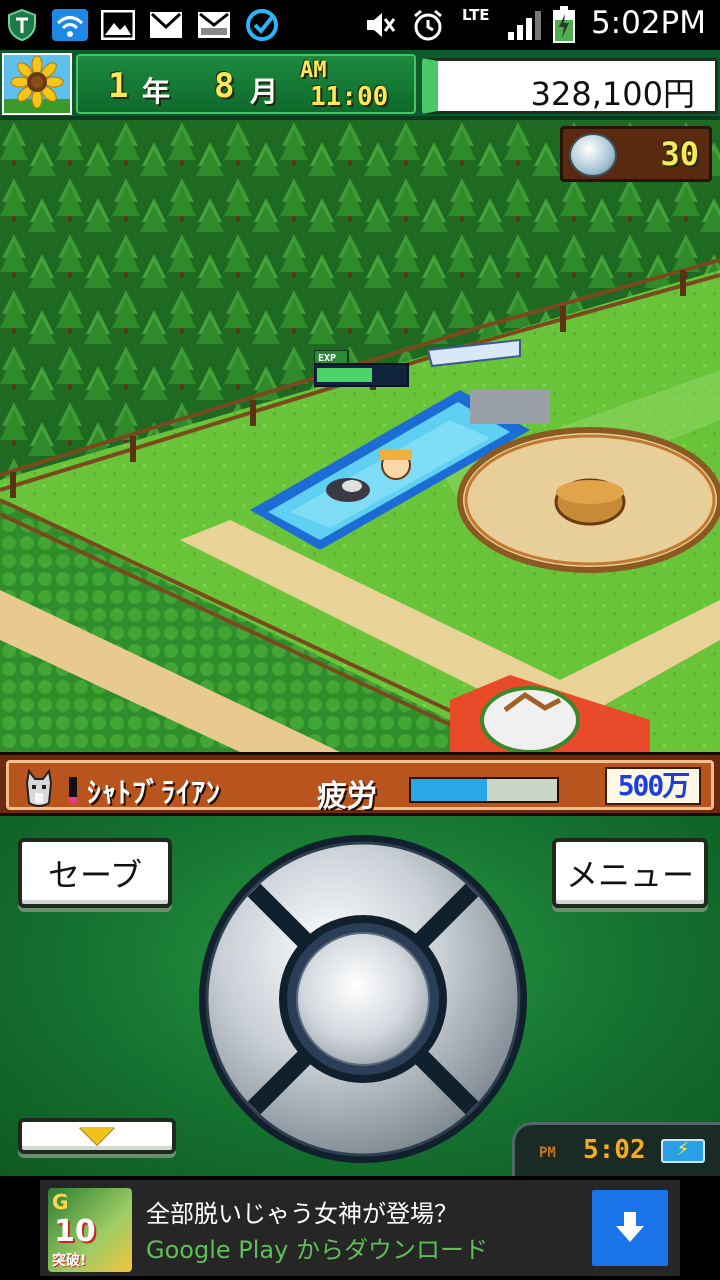  I want to click on horse-face-icon, so click(39, 788).